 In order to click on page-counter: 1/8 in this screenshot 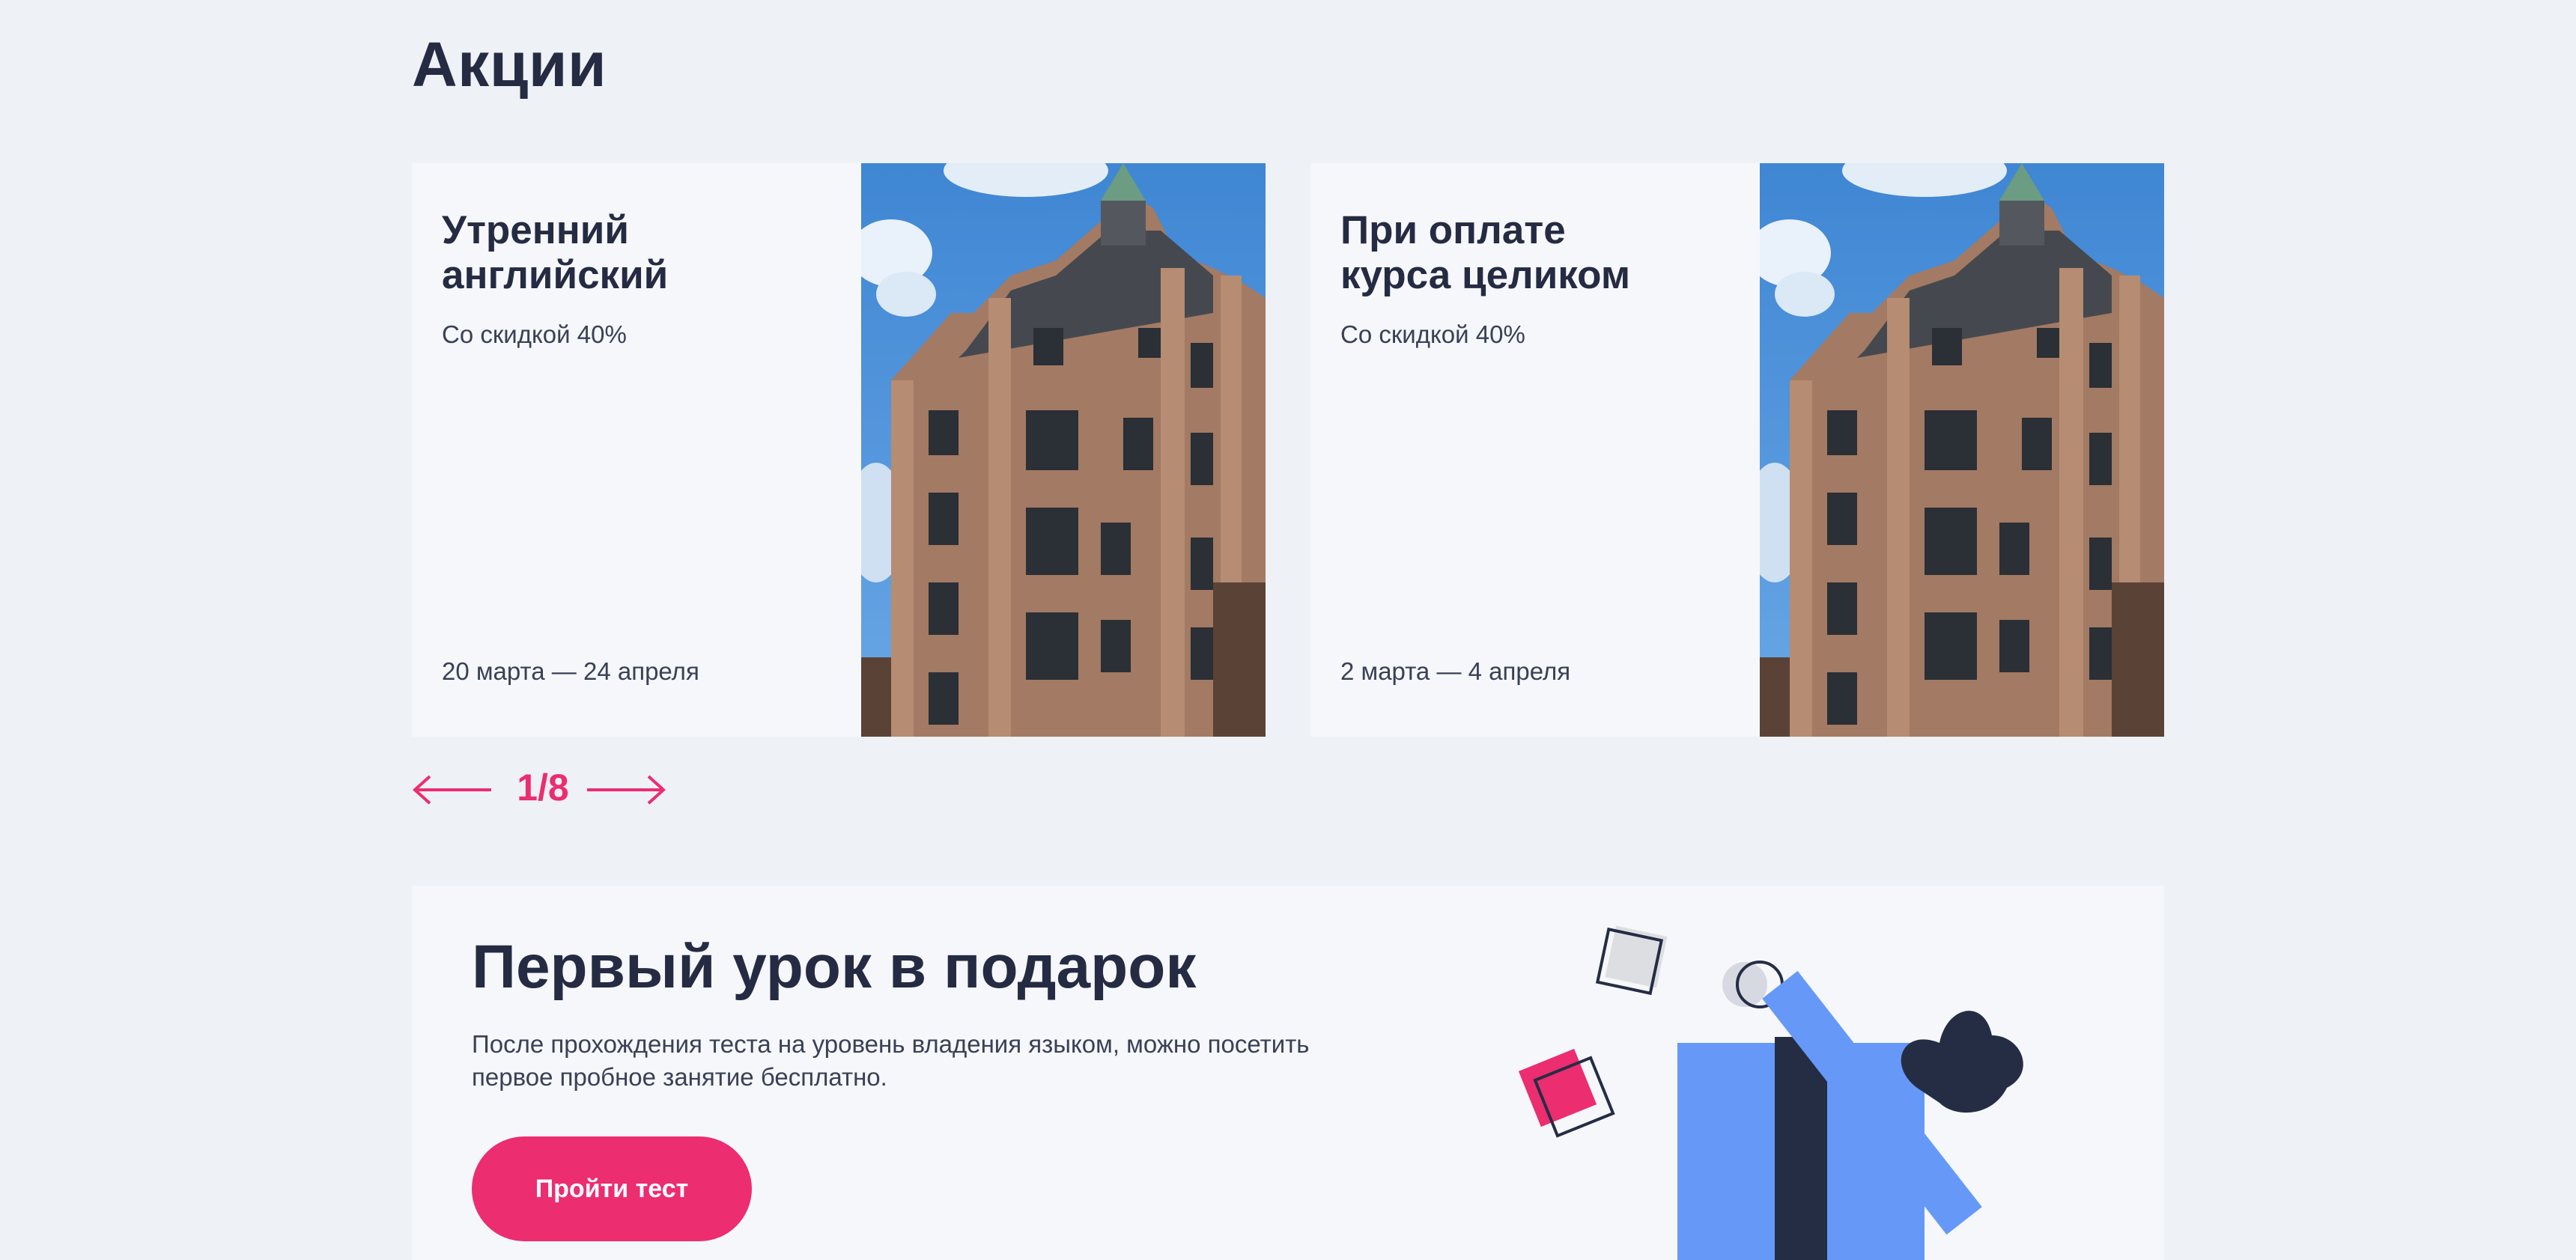, I will do `click(543, 788)`.